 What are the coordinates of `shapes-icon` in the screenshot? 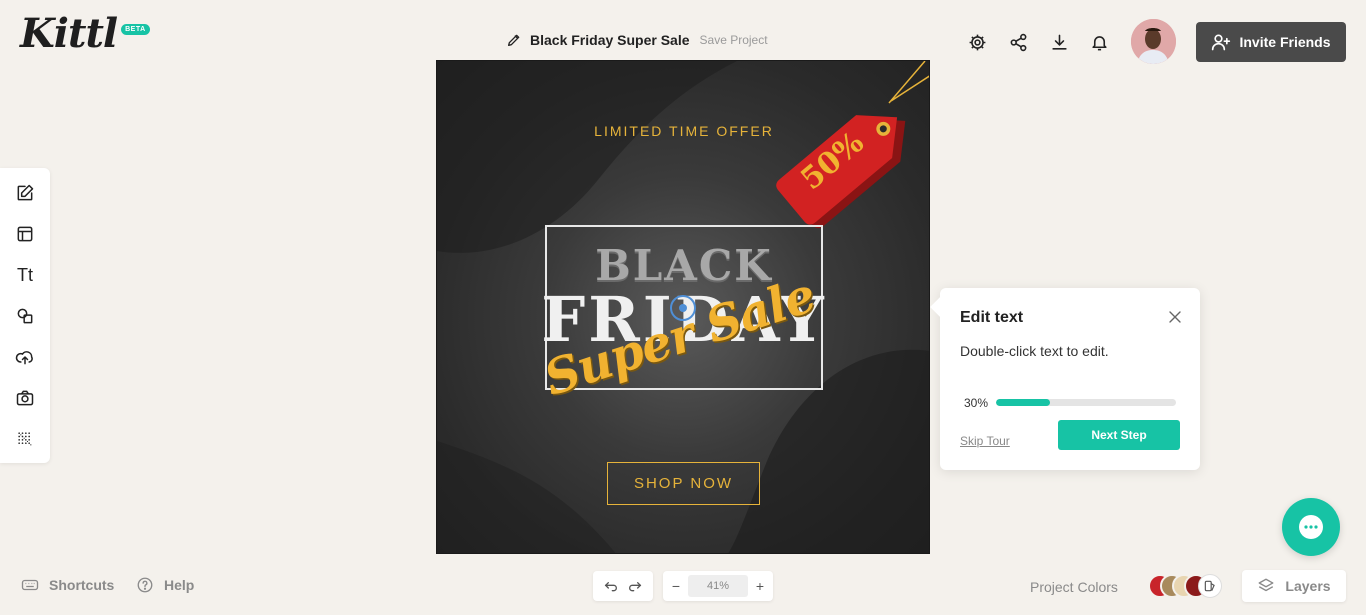 It's located at (25, 316).